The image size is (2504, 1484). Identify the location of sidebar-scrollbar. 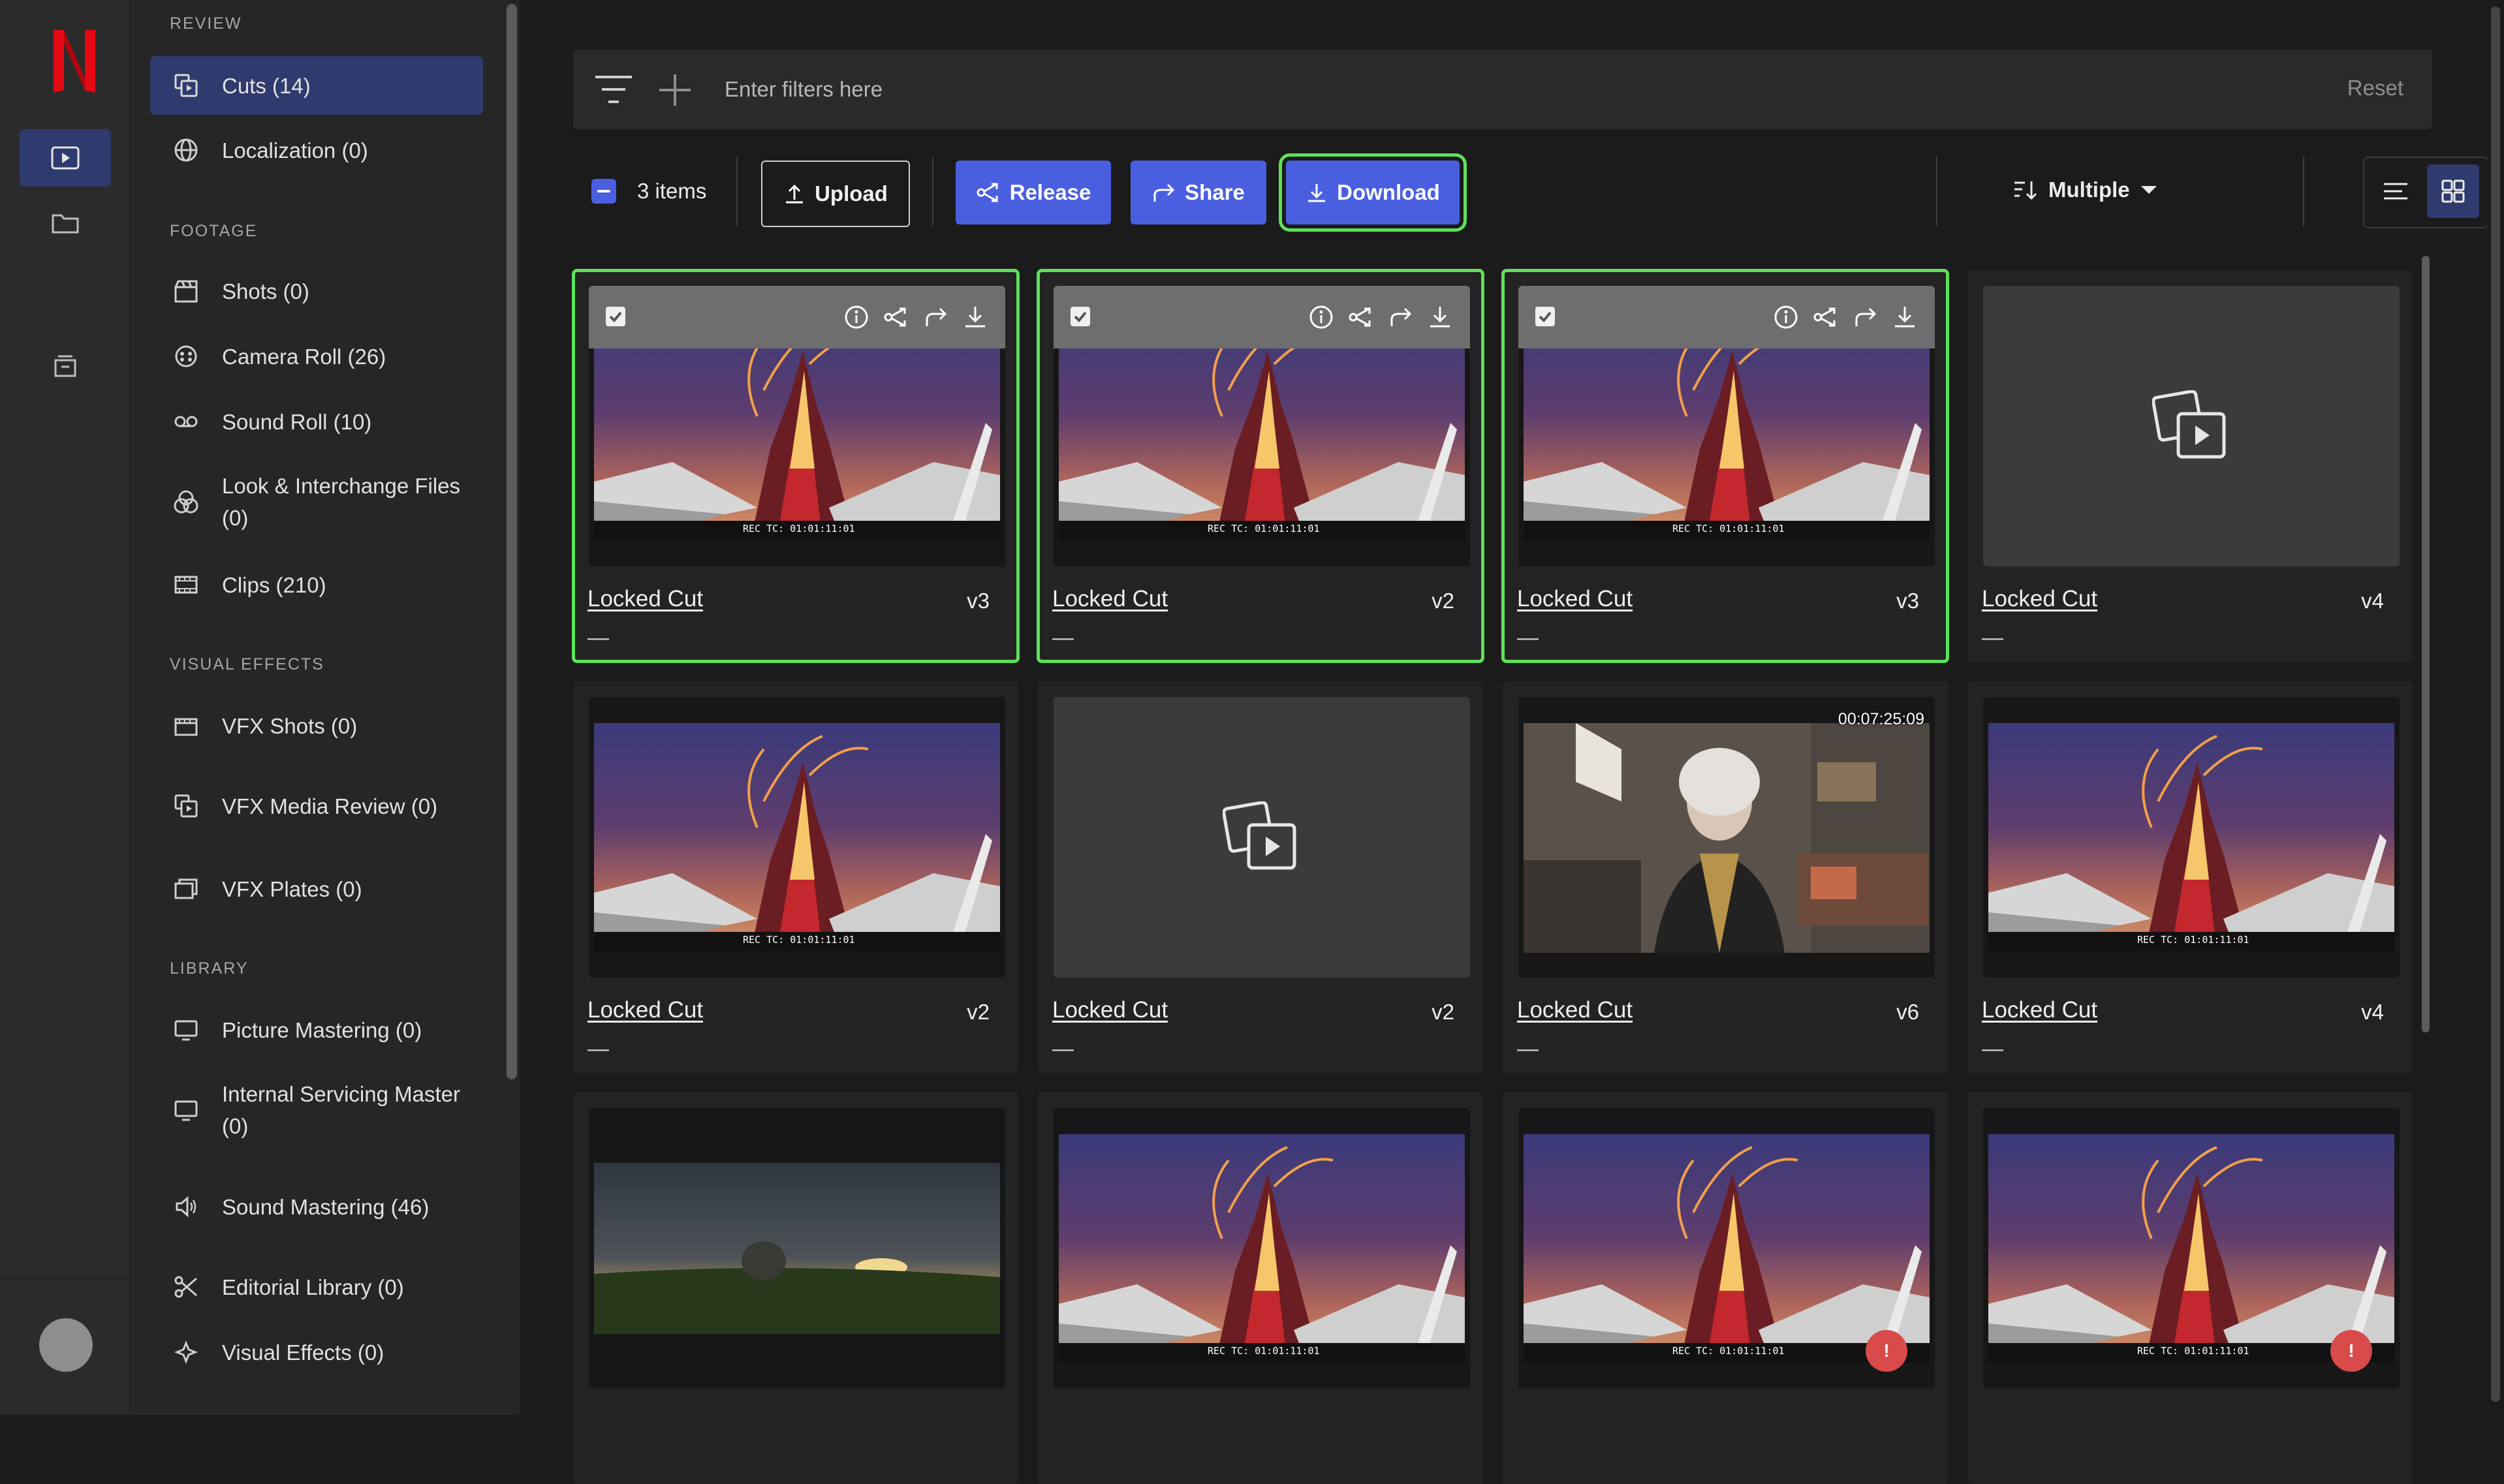
(512, 707).